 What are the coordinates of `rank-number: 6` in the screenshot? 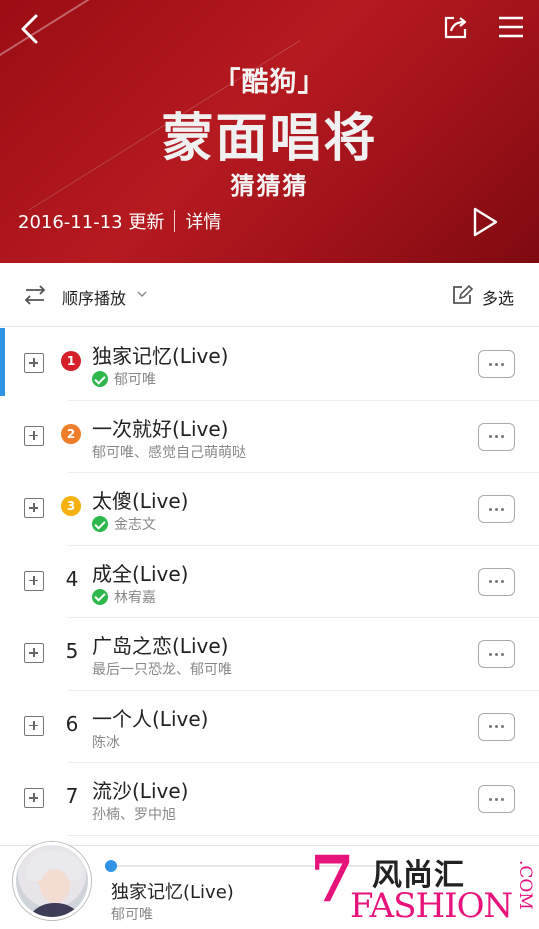 It's located at (72, 723).